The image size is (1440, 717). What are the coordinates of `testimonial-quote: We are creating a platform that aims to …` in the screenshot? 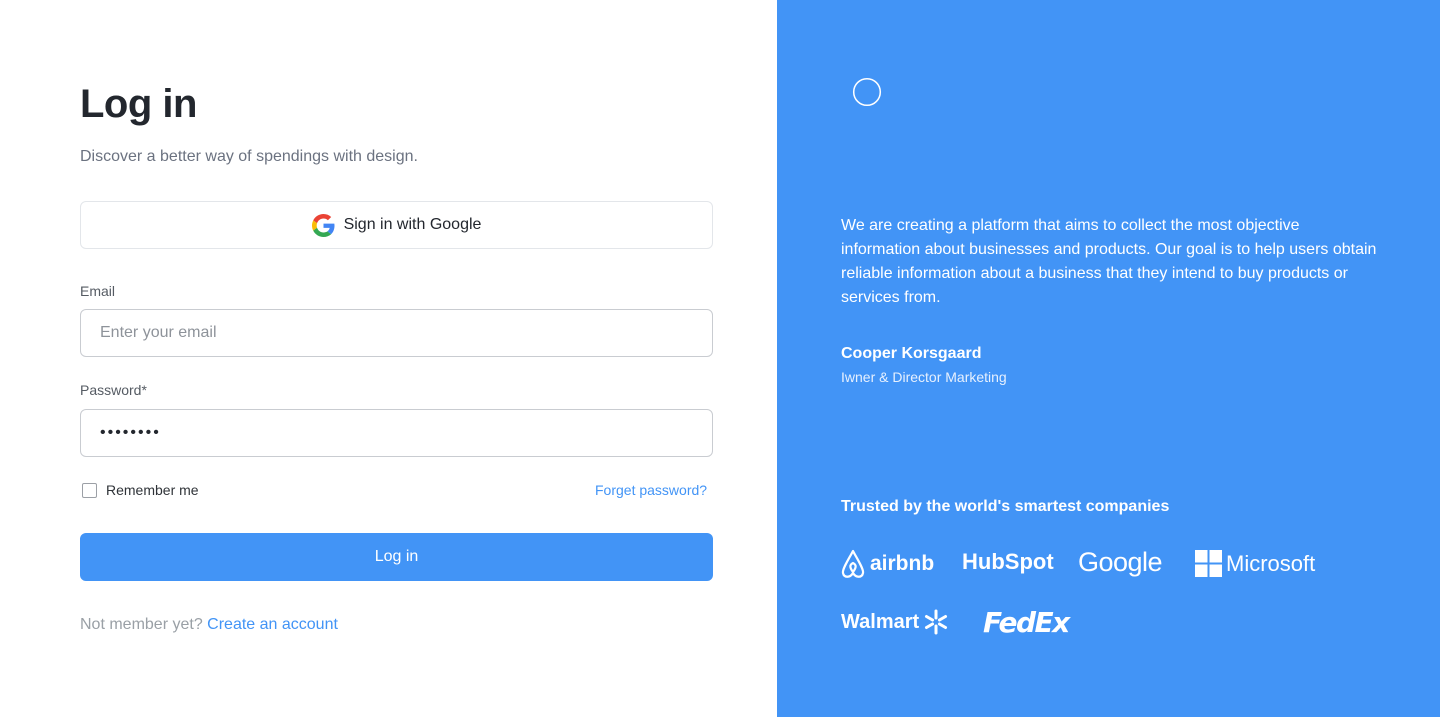 It's located at (1109, 261).